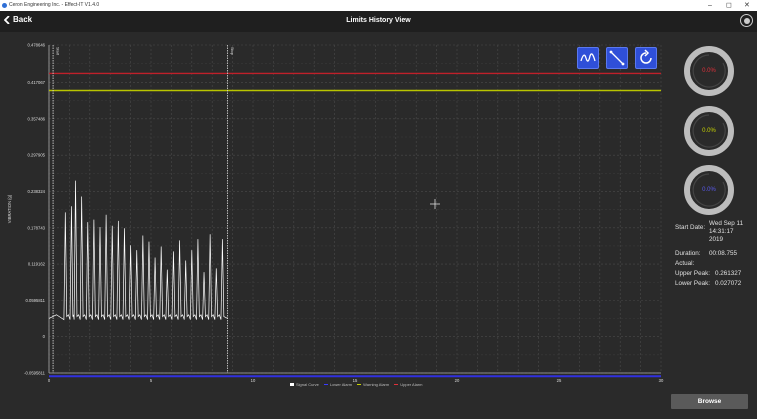 This screenshot has width=757, height=419. I want to click on legend-item: Upper Alarm, so click(408, 384).